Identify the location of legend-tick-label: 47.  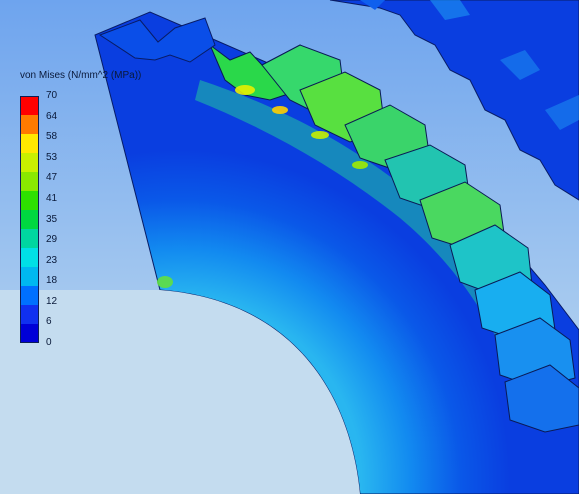
(52, 178).